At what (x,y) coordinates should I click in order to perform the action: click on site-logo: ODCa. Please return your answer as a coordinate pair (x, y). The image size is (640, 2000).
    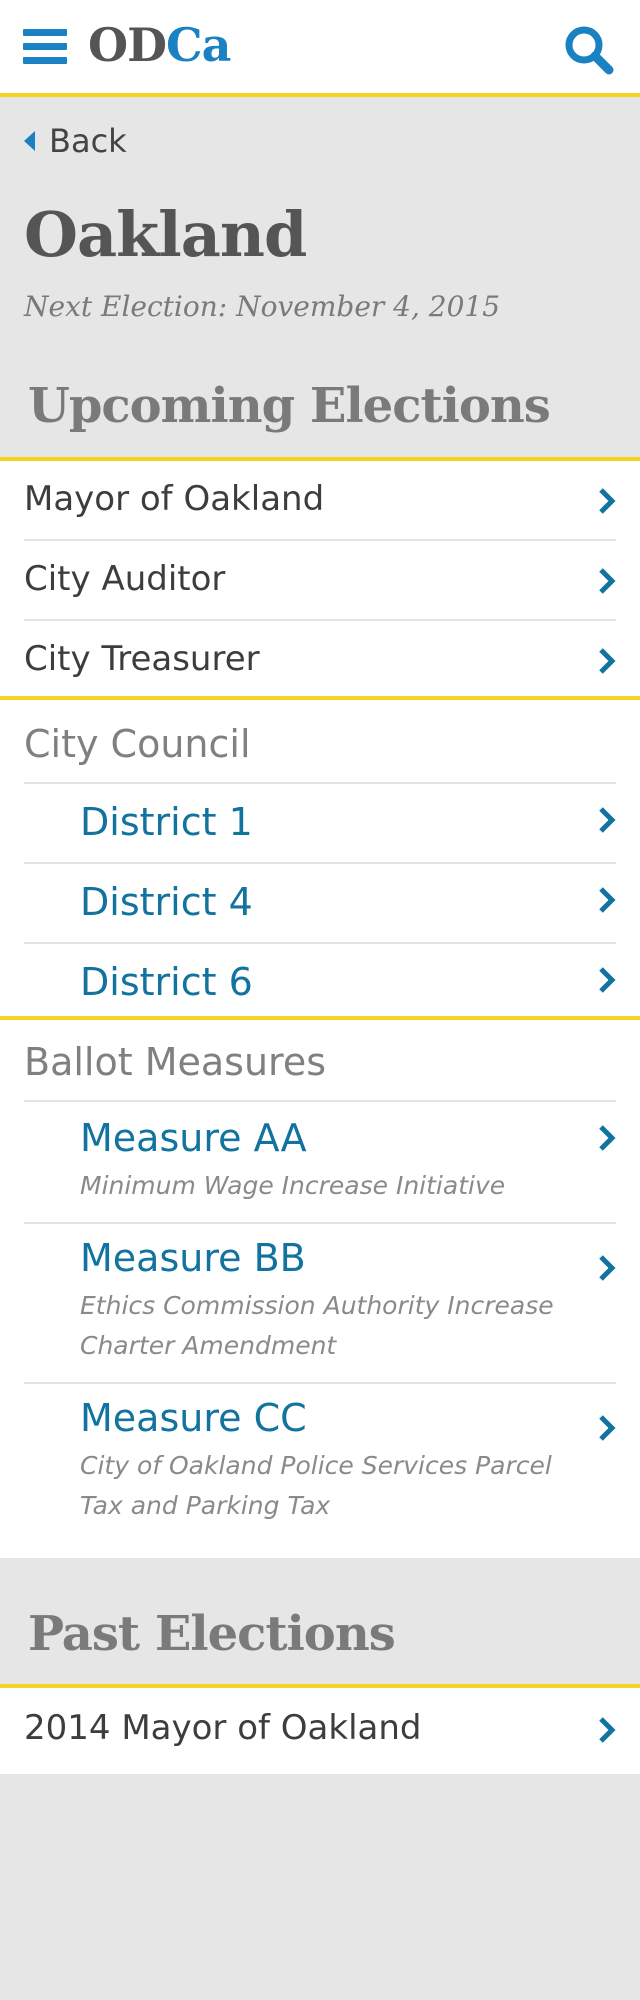
    Looking at the image, I should click on (159, 45).